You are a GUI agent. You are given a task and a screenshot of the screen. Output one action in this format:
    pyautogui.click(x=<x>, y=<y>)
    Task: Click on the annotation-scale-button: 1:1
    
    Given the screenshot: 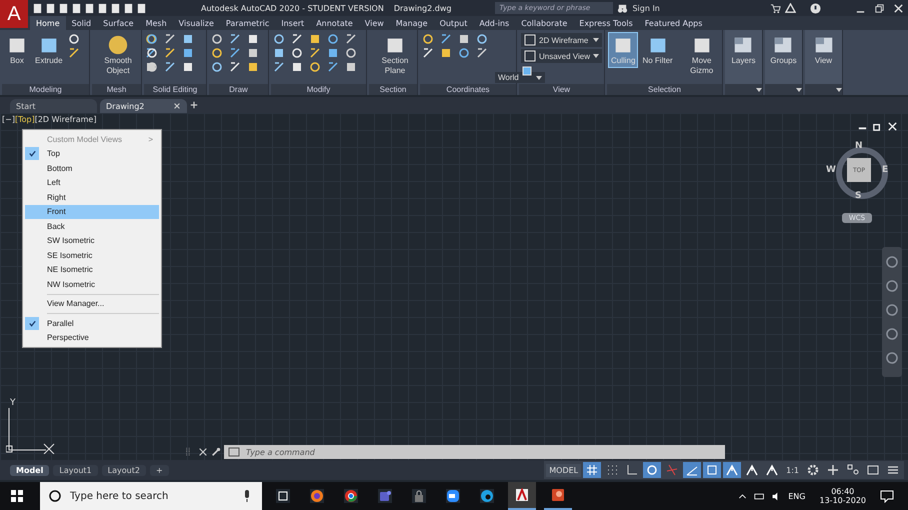 What is the action you would take?
    pyautogui.click(x=792, y=470)
    